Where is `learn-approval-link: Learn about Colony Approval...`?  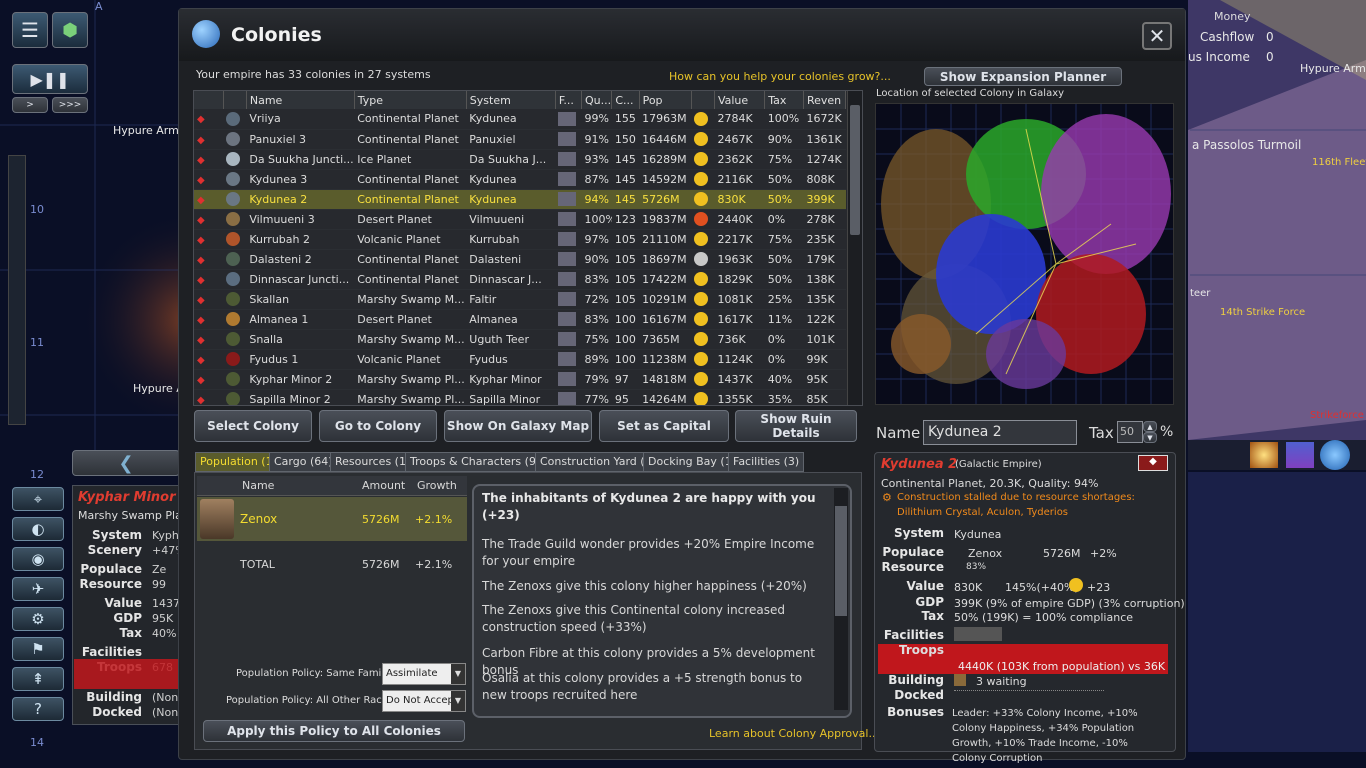 learn-approval-link: Learn about Colony Approval... is located at coordinates (794, 733).